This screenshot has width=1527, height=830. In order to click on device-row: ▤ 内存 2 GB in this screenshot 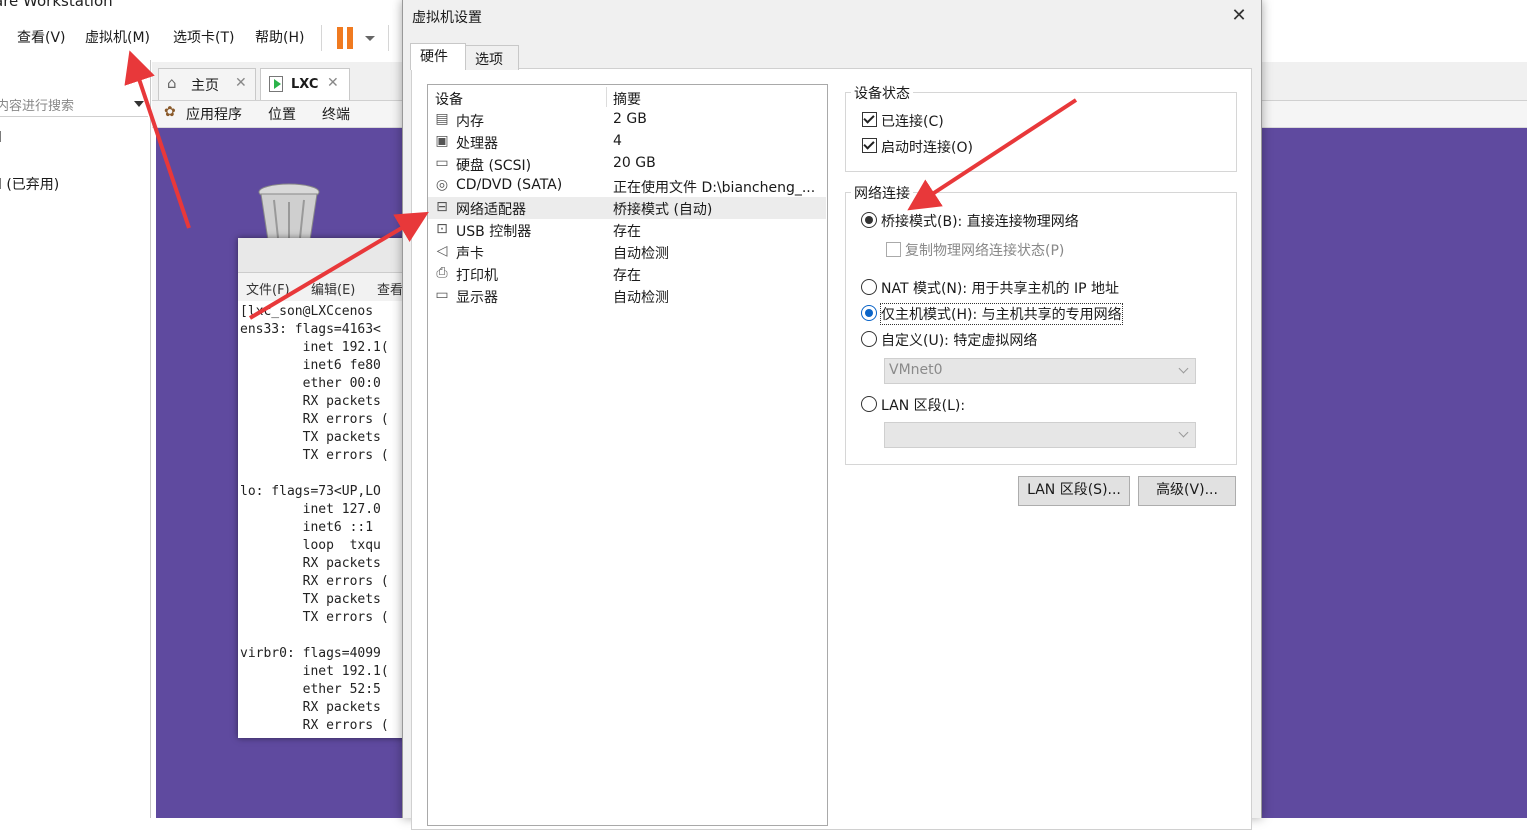, I will do `click(627, 120)`.